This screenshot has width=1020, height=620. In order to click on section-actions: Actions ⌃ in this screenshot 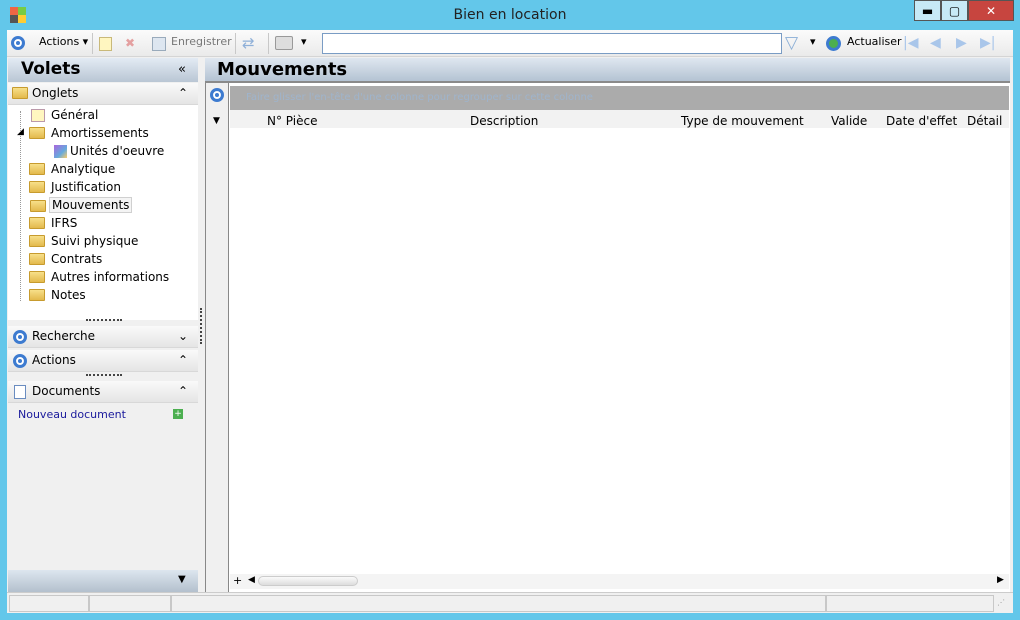, I will do `click(103, 361)`.